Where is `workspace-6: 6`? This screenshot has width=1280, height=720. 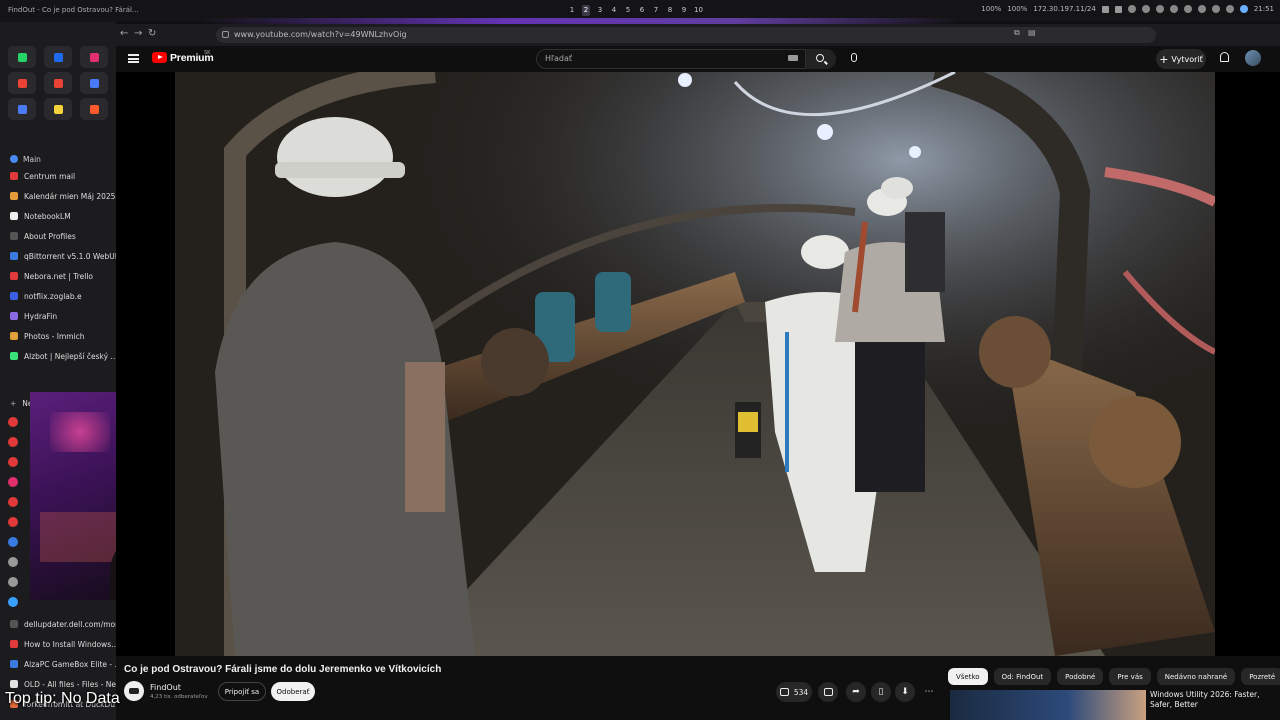 workspace-6: 6 is located at coordinates (642, 10).